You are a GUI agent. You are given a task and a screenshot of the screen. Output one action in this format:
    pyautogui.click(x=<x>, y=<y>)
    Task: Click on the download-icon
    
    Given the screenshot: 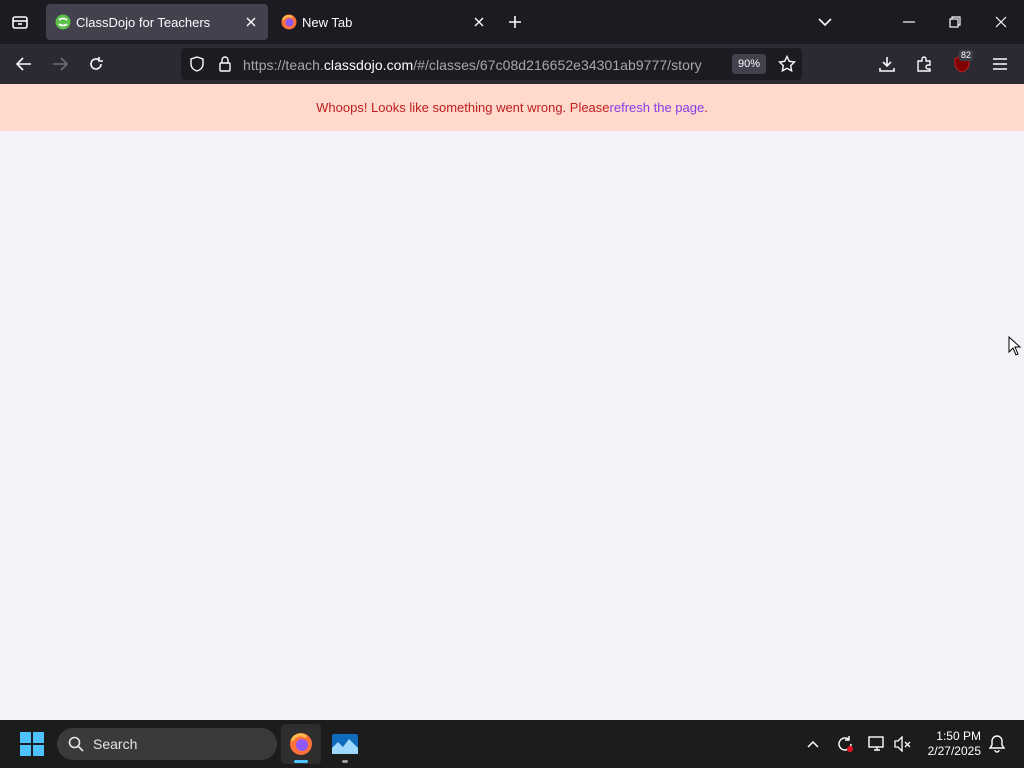 What is the action you would take?
    pyautogui.click(x=887, y=64)
    